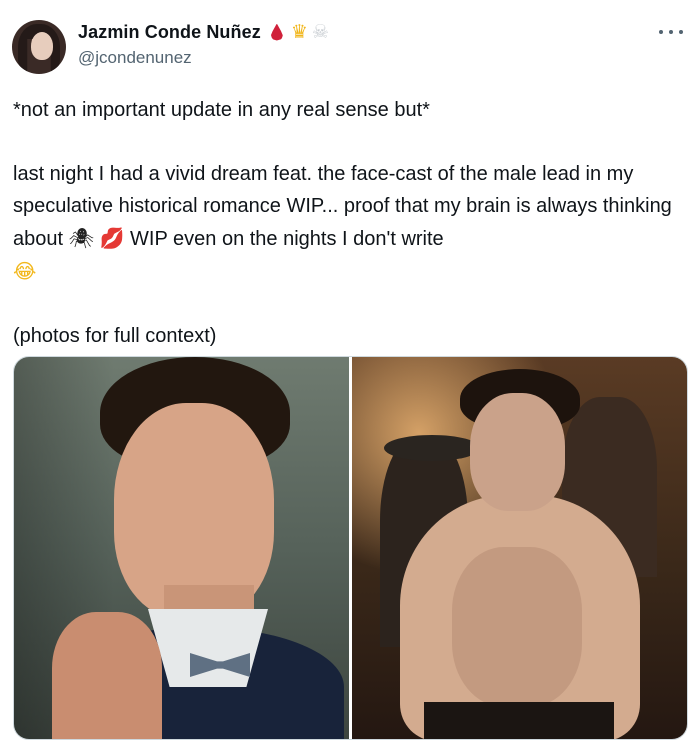 This screenshot has width=697, height=755. What do you see at coordinates (115, 336) in the screenshot?
I see `tweet-line: (photos for full context)` at bounding box center [115, 336].